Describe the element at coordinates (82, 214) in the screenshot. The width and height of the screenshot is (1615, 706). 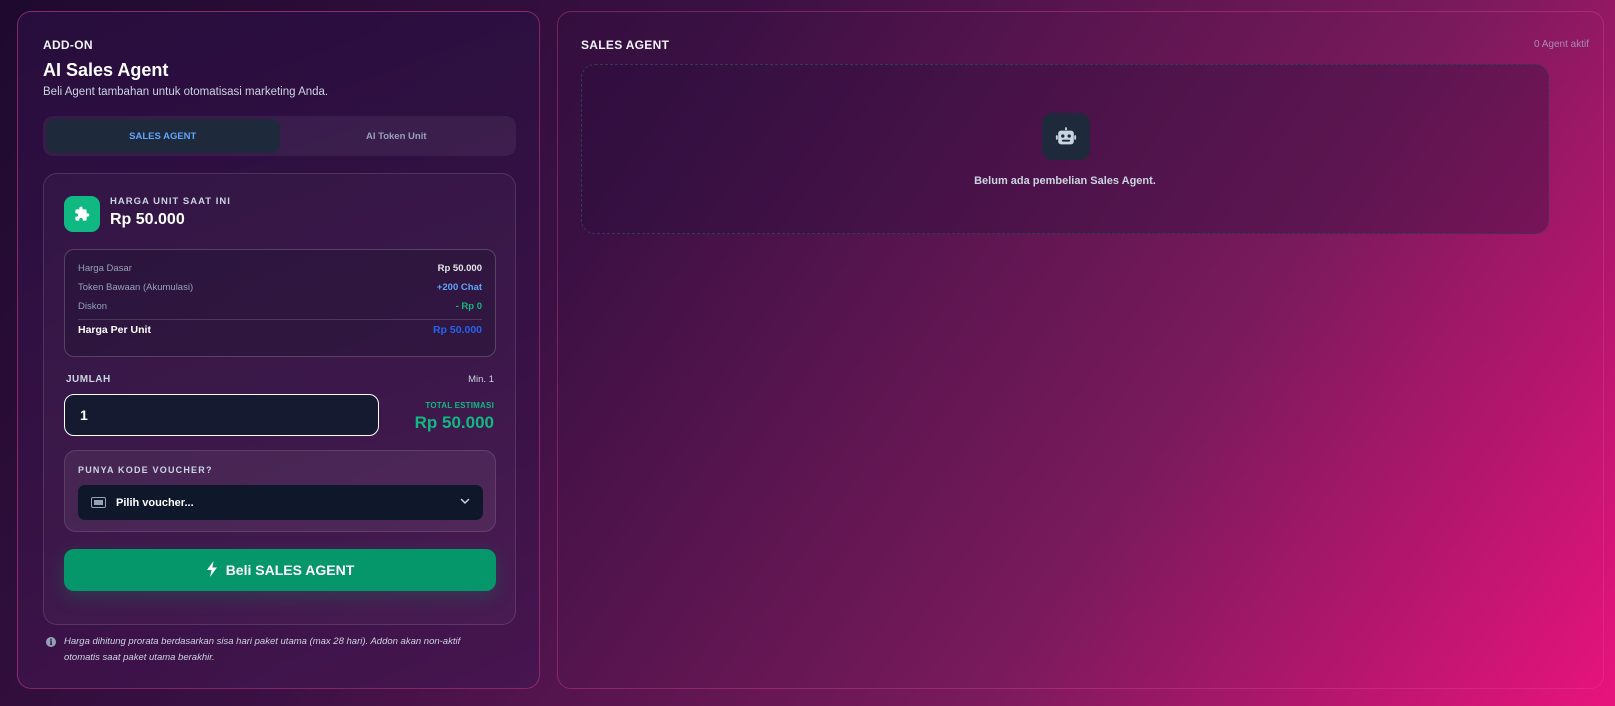
I see `puzzle-icon` at that location.